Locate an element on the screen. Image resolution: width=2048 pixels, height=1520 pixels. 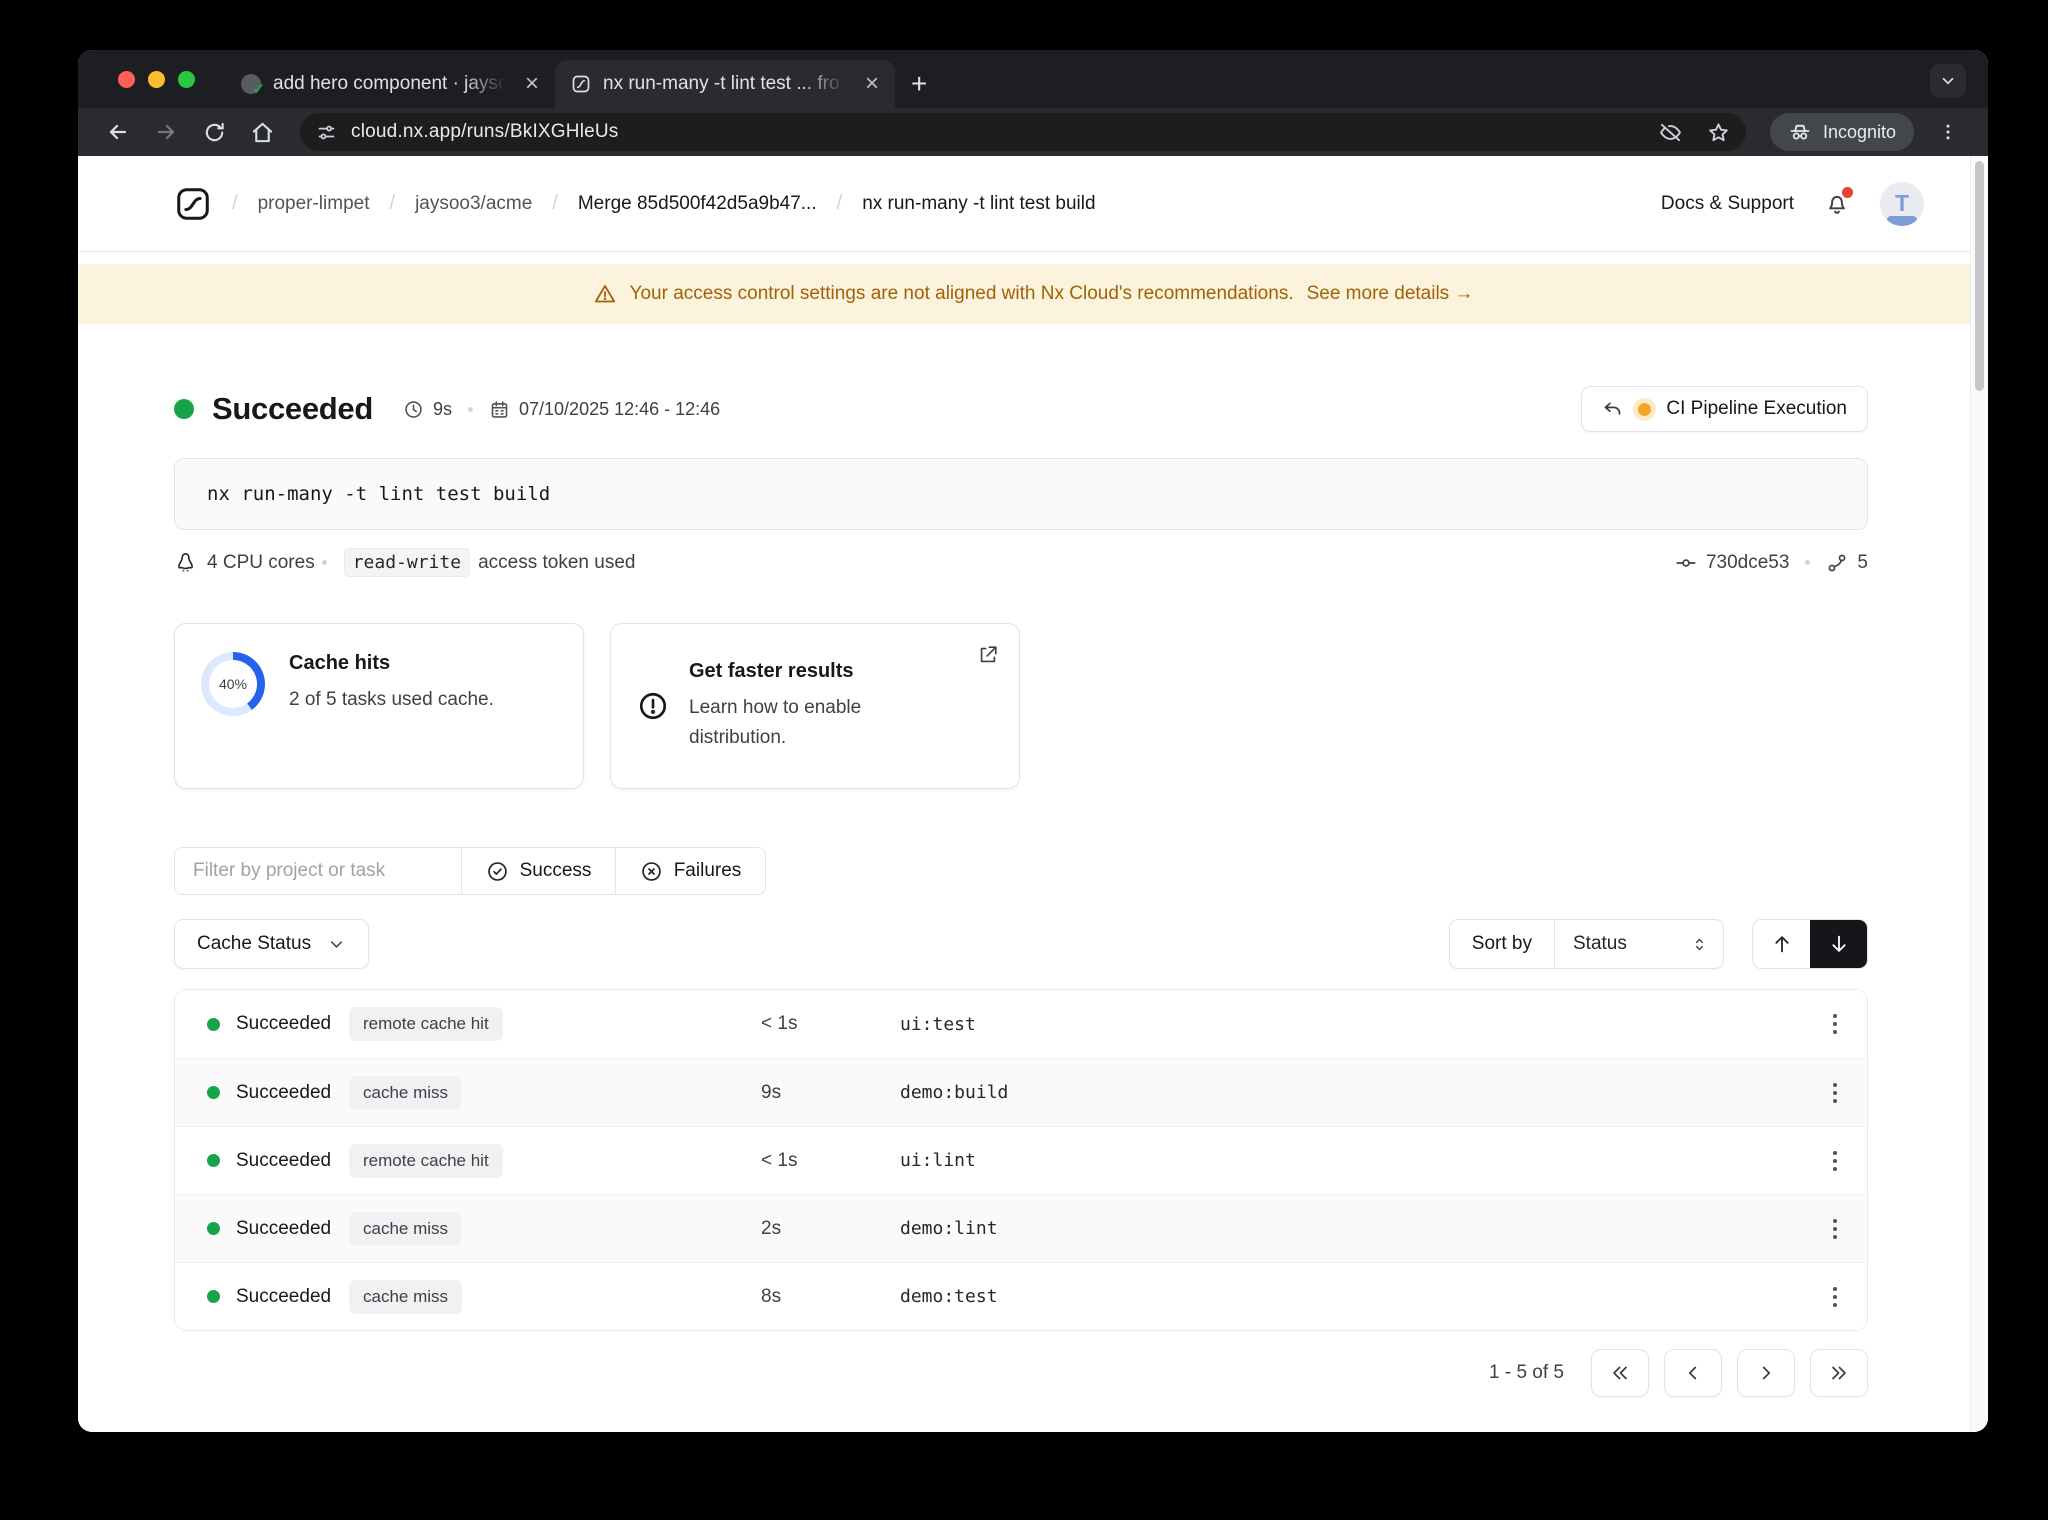
table-row: Succeeded cache miss 9s demo:build is located at coordinates (1021, 1092).